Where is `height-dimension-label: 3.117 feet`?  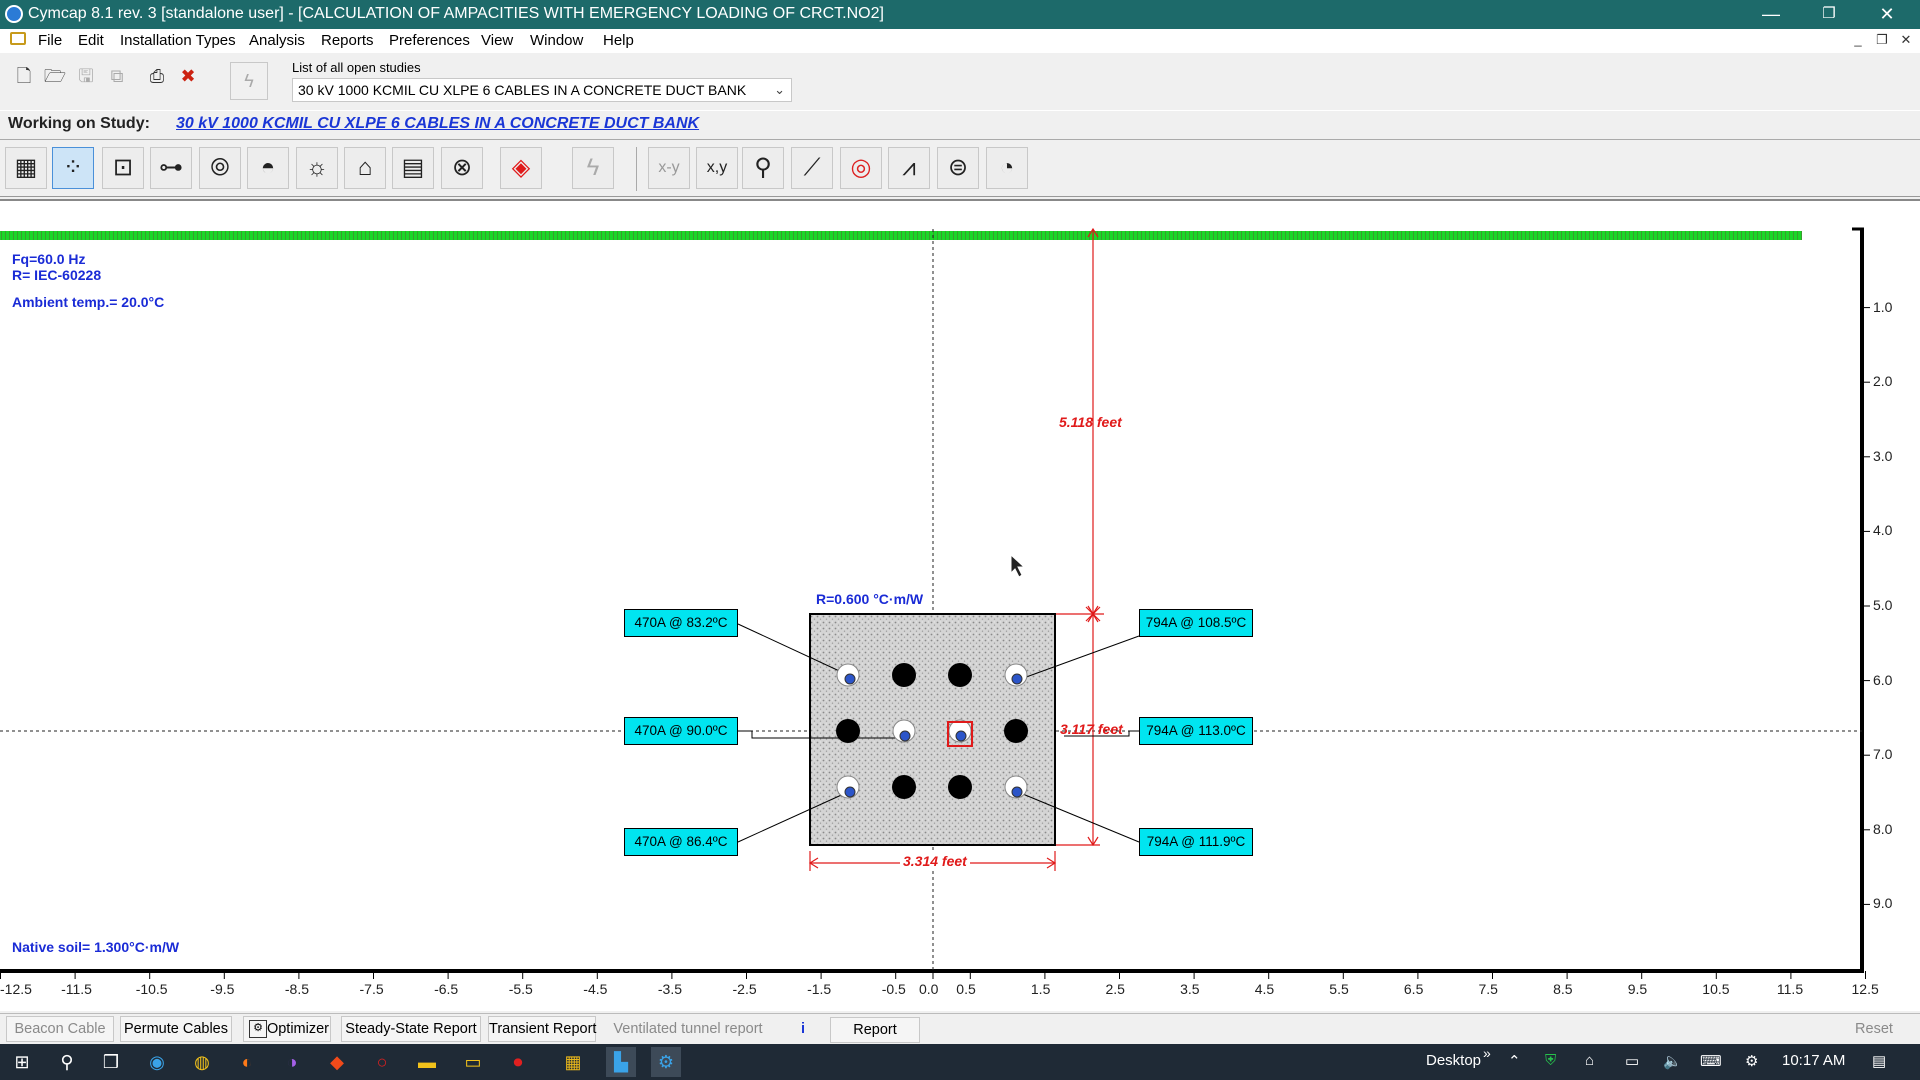 height-dimension-label: 3.117 feet is located at coordinates (1091, 729).